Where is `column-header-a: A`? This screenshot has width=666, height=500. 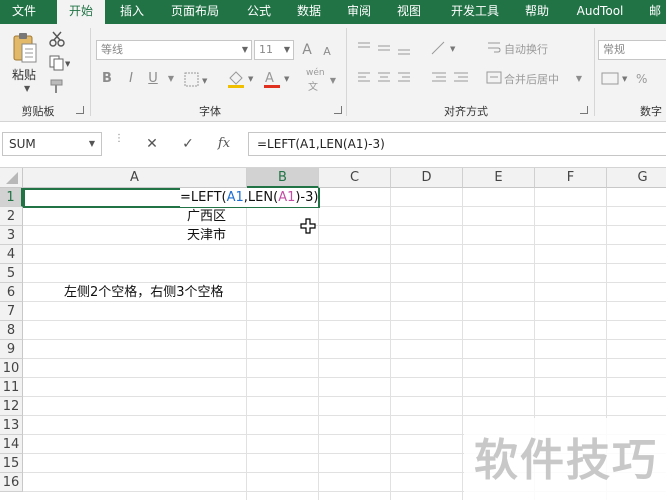
column-header-a: A is located at coordinates (135, 178).